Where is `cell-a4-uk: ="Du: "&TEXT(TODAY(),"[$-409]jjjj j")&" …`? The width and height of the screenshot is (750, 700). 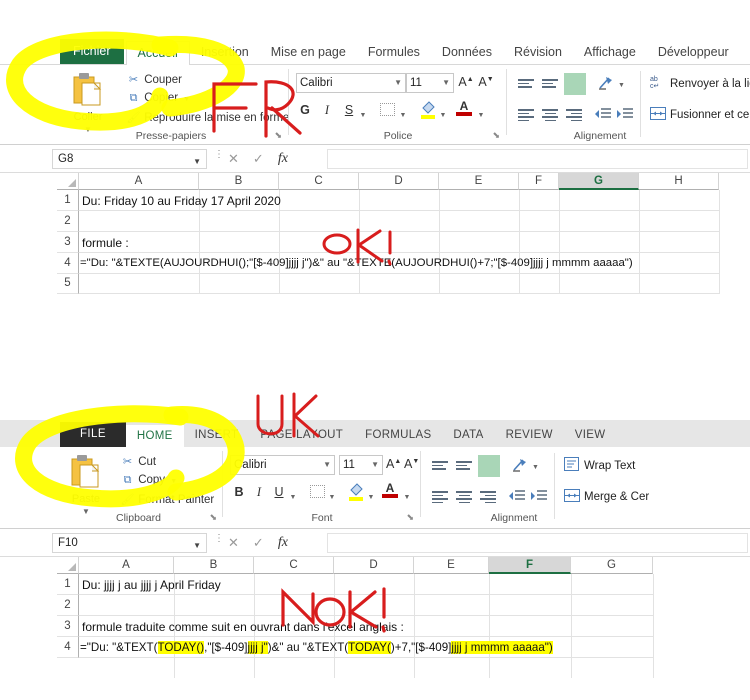 cell-a4-uk: ="Du: "&TEXT(TODAY(),"[$-409]jjjj j")&" … is located at coordinates (316, 647).